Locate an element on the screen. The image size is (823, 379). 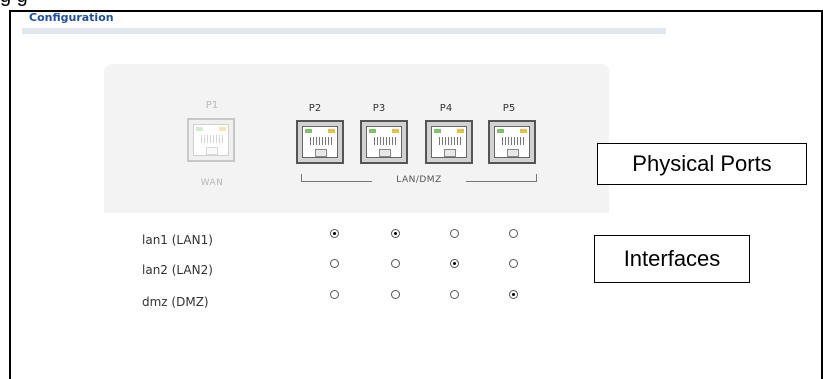
wan-label: WAN is located at coordinates (212, 183).